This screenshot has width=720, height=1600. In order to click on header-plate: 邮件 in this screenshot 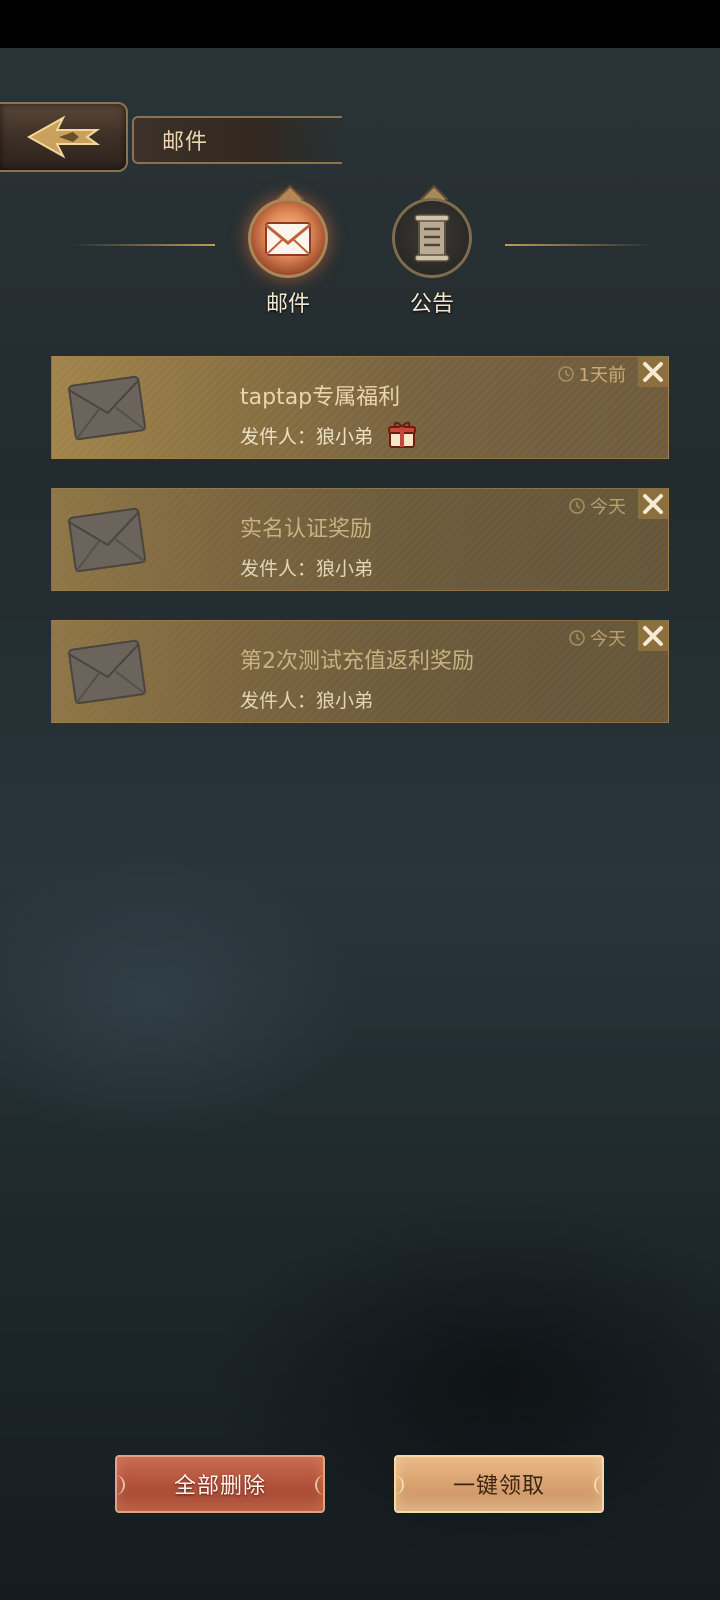, I will do `click(237, 140)`.